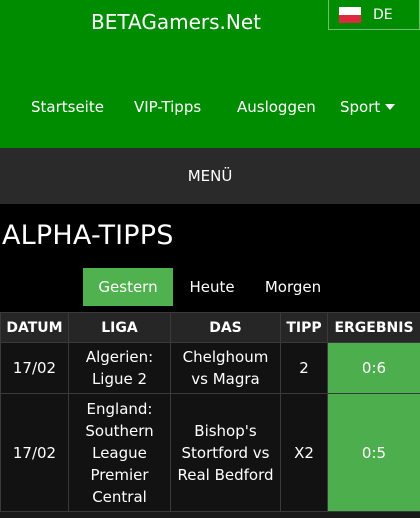  I want to click on column-header-liga: LIGA, so click(119, 327).